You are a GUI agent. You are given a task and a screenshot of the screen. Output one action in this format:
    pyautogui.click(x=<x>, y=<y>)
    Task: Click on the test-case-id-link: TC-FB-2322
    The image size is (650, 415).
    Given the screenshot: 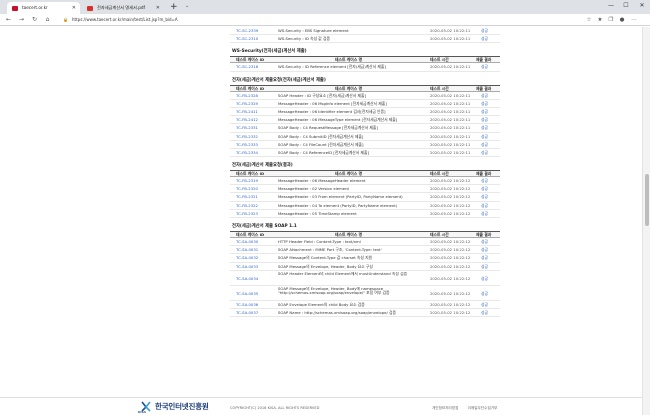 What is the action you would take?
    pyautogui.click(x=247, y=206)
    